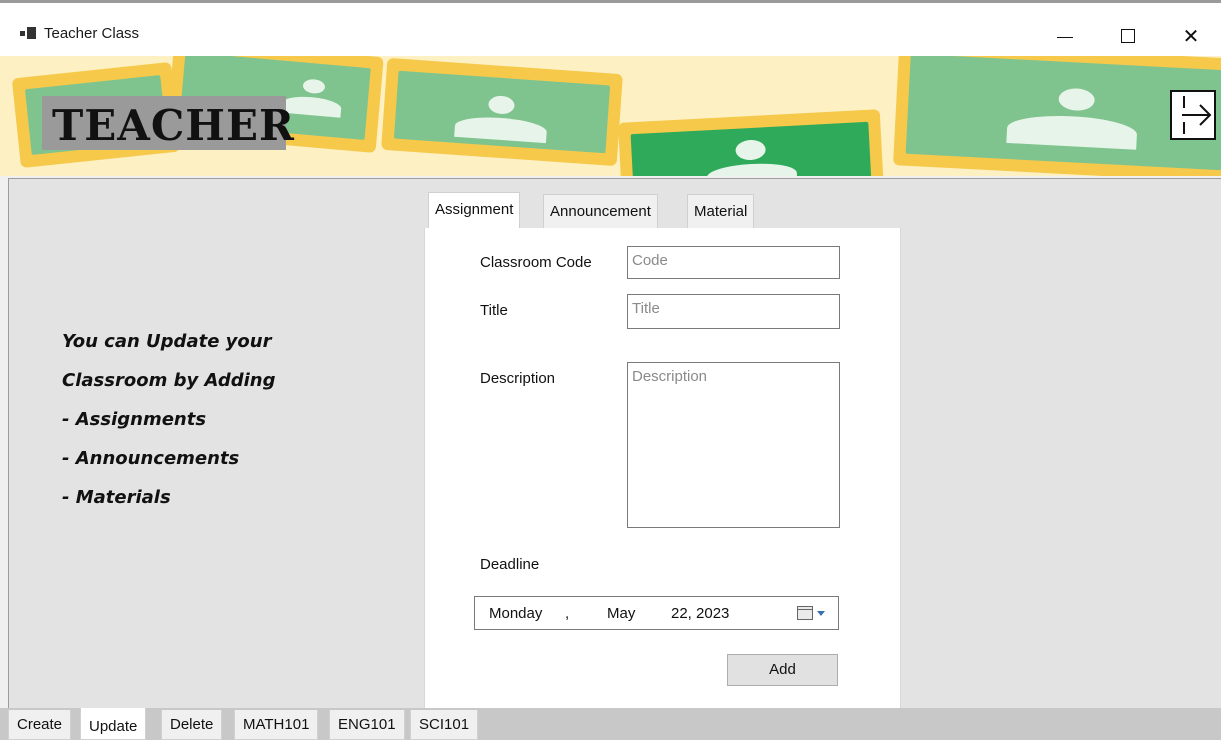 The width and height of the screenshot is (1221, 740). I want to click on minimize-icon, so click(1065, 37).